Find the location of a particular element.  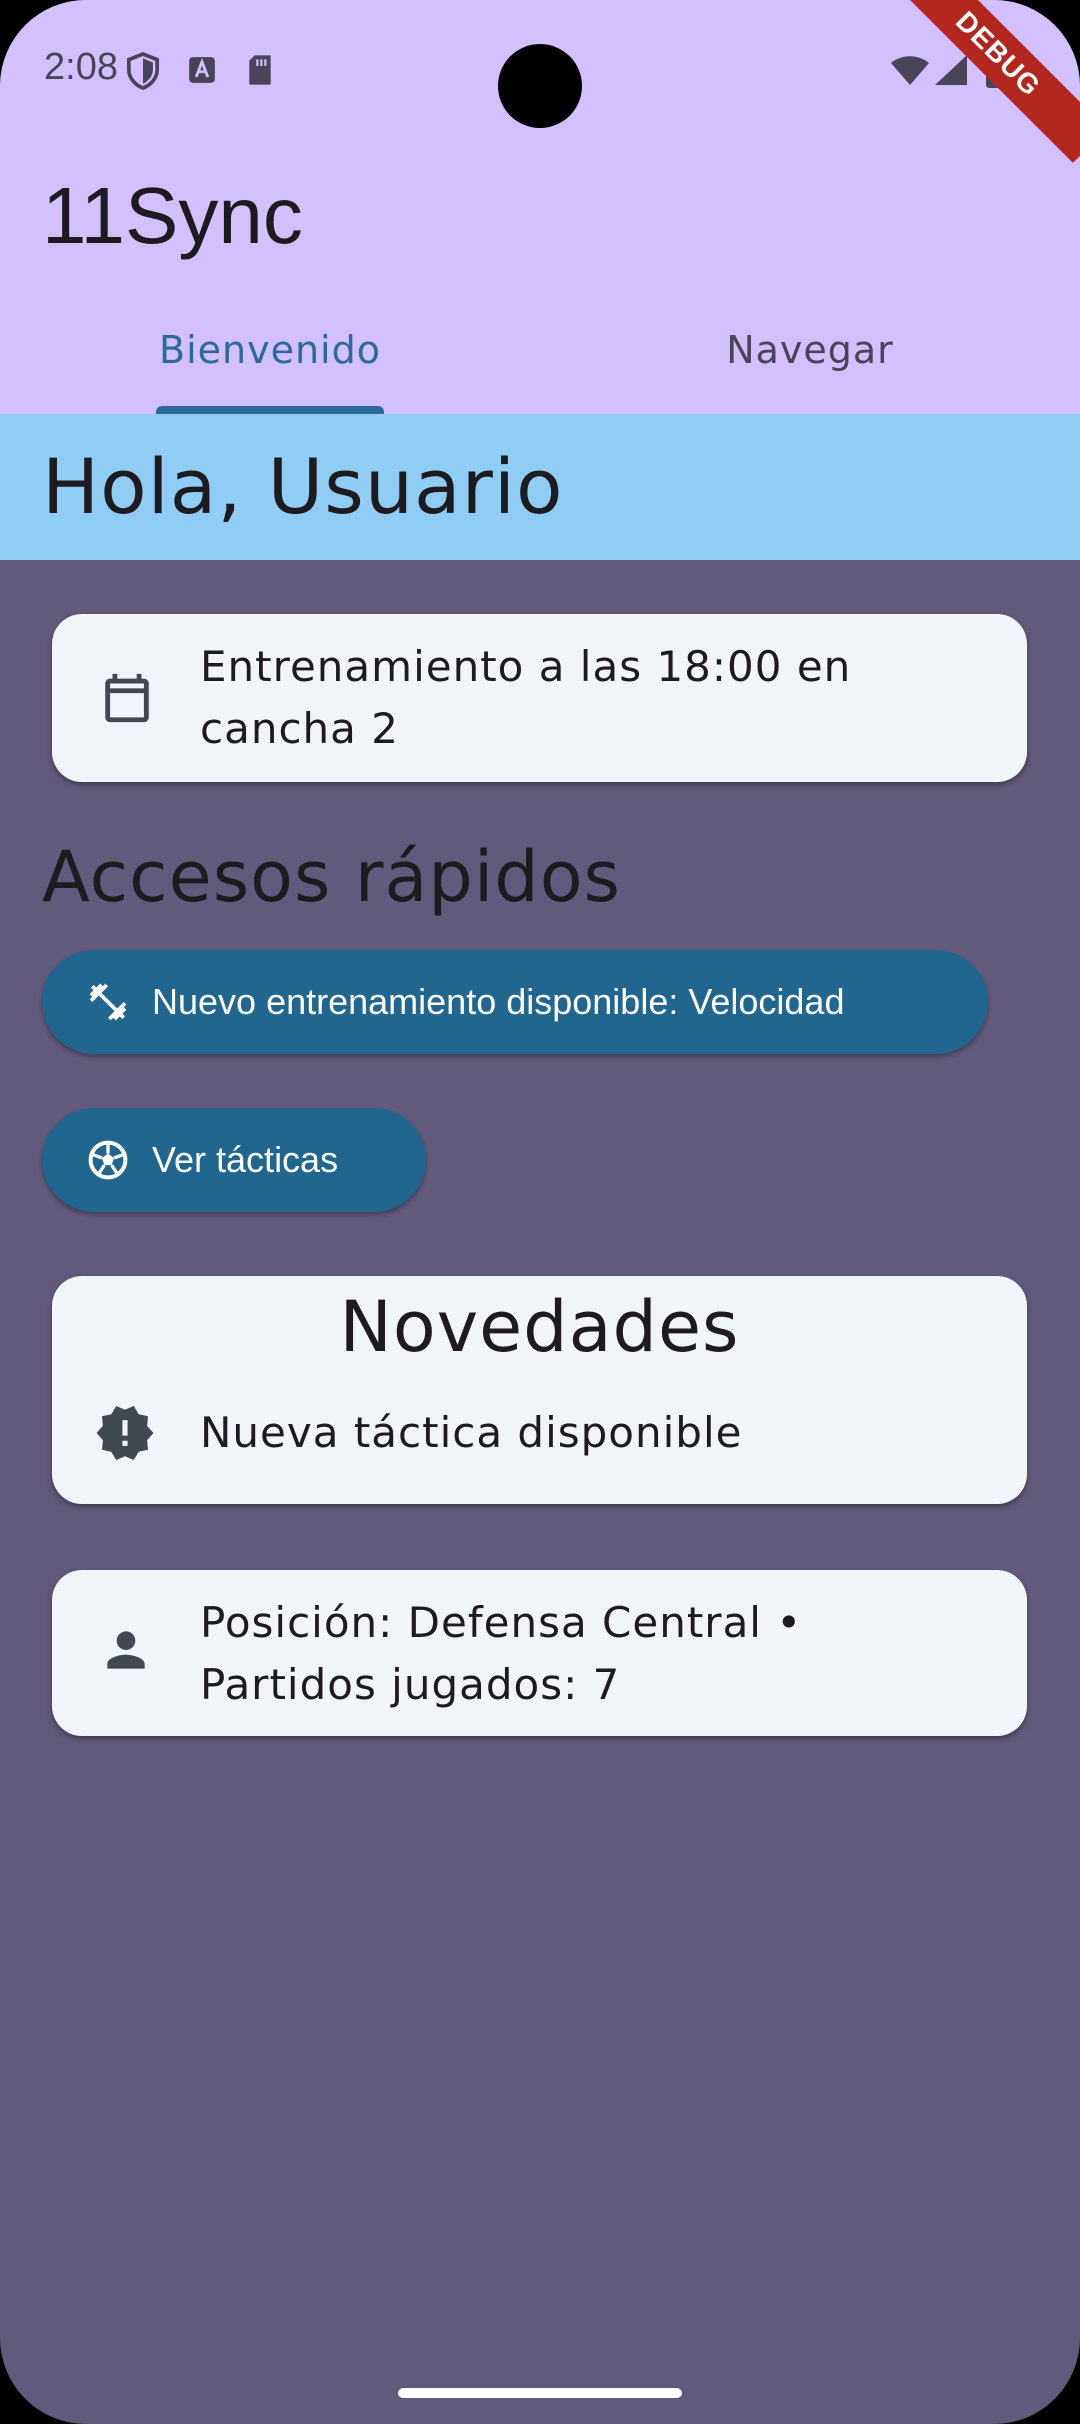

greeting-text: Hola, Usuario is located at coordinates (303, 486).